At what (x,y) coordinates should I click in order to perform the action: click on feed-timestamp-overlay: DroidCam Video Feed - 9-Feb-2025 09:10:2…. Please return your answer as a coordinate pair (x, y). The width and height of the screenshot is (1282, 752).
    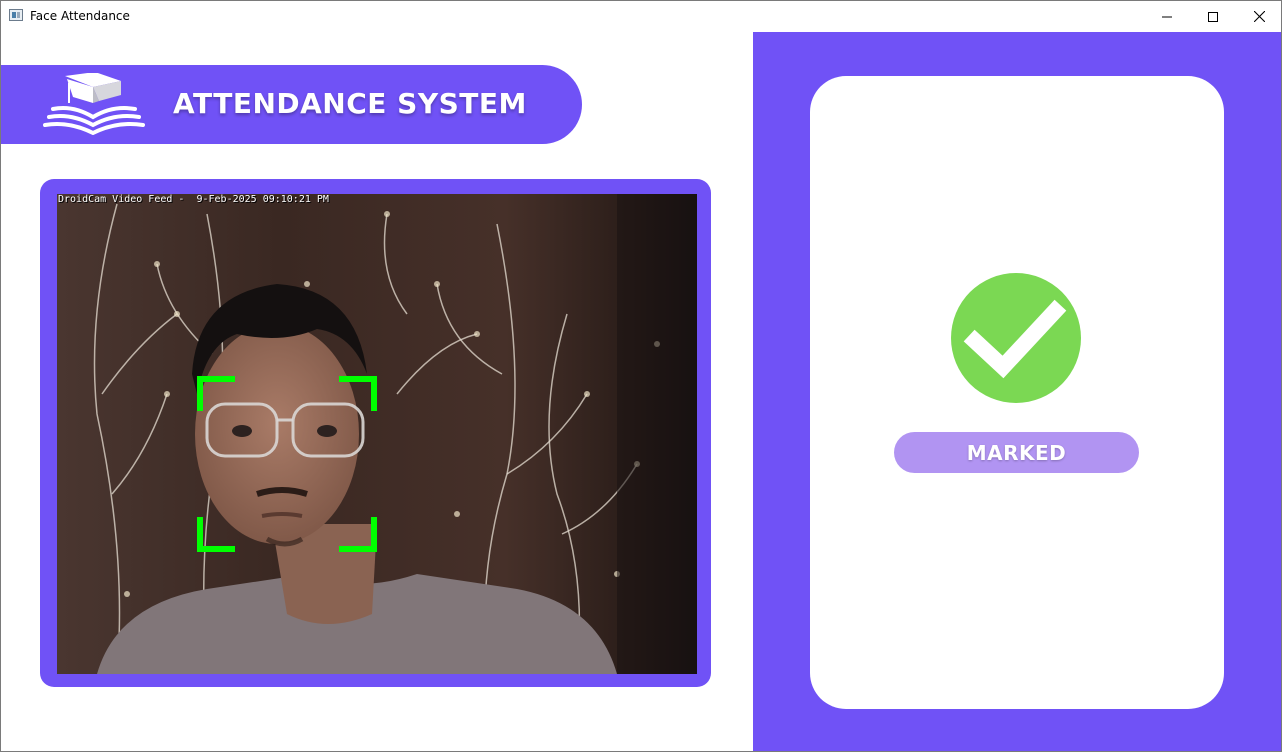
    Looking at the image, I should click on (193, 199).